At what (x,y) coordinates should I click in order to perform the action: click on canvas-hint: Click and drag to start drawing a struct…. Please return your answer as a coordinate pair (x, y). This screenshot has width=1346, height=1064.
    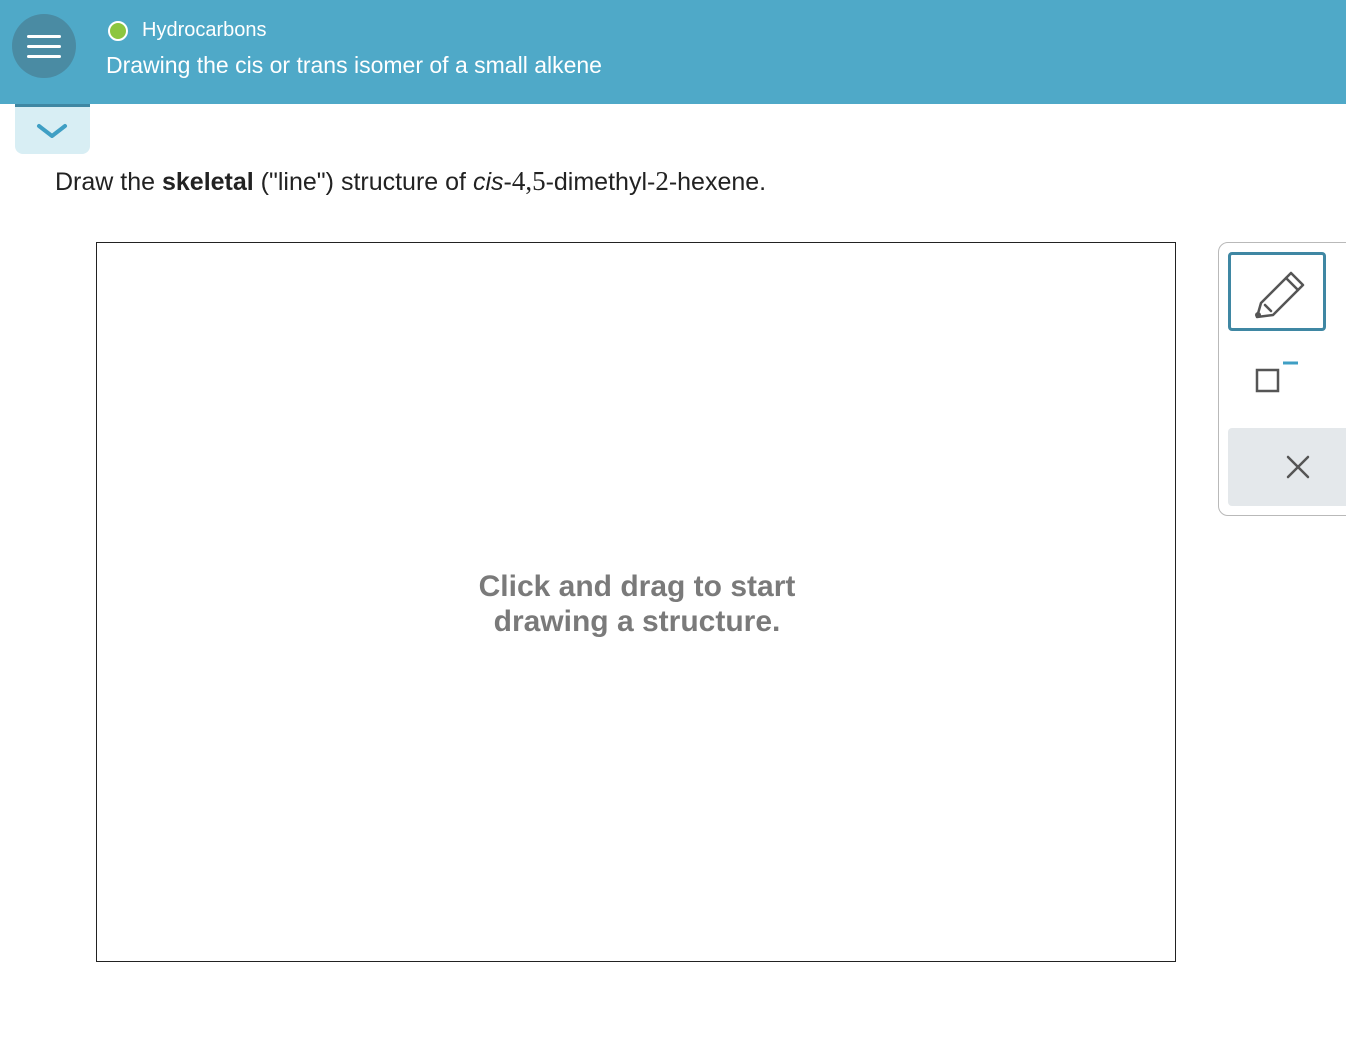
    Looking at the image, I should click on (637, 604).